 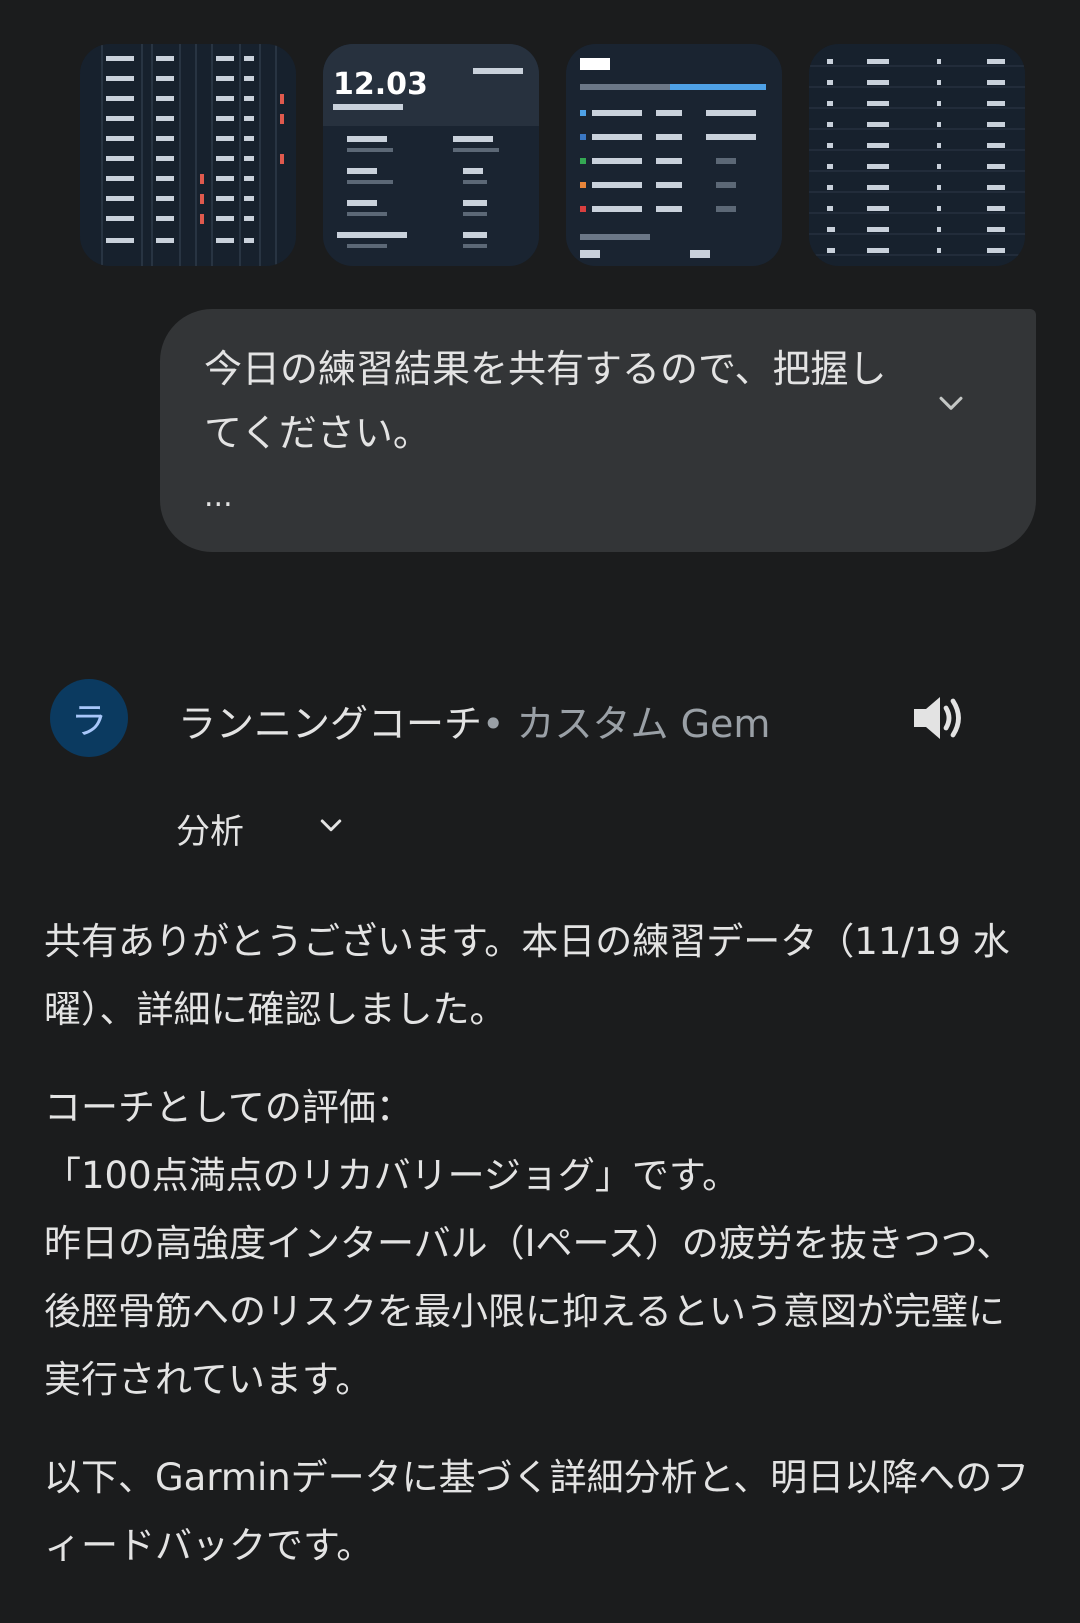 I want to click on response-paragraph-3: 以下、Garminデータに基づく詳細分析と、明日以降へのフ ィードバックです。, so click(x=537, y=1511).